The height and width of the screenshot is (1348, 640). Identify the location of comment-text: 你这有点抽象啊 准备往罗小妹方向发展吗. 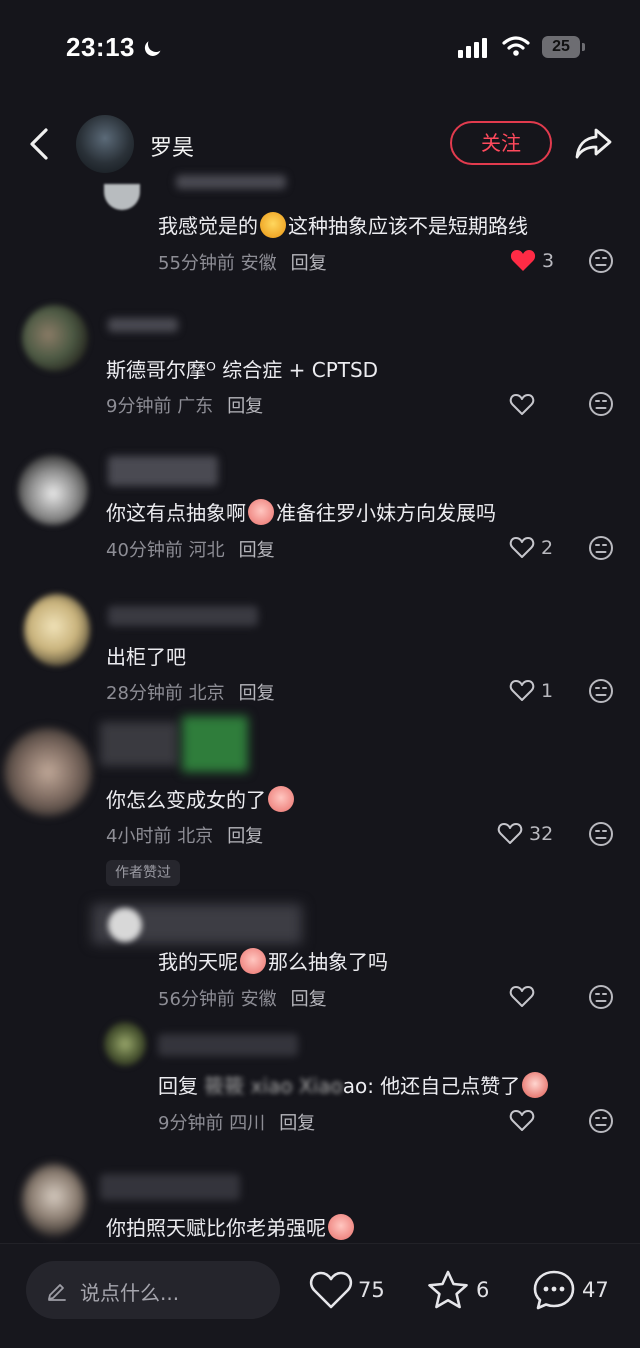
(301, 512).